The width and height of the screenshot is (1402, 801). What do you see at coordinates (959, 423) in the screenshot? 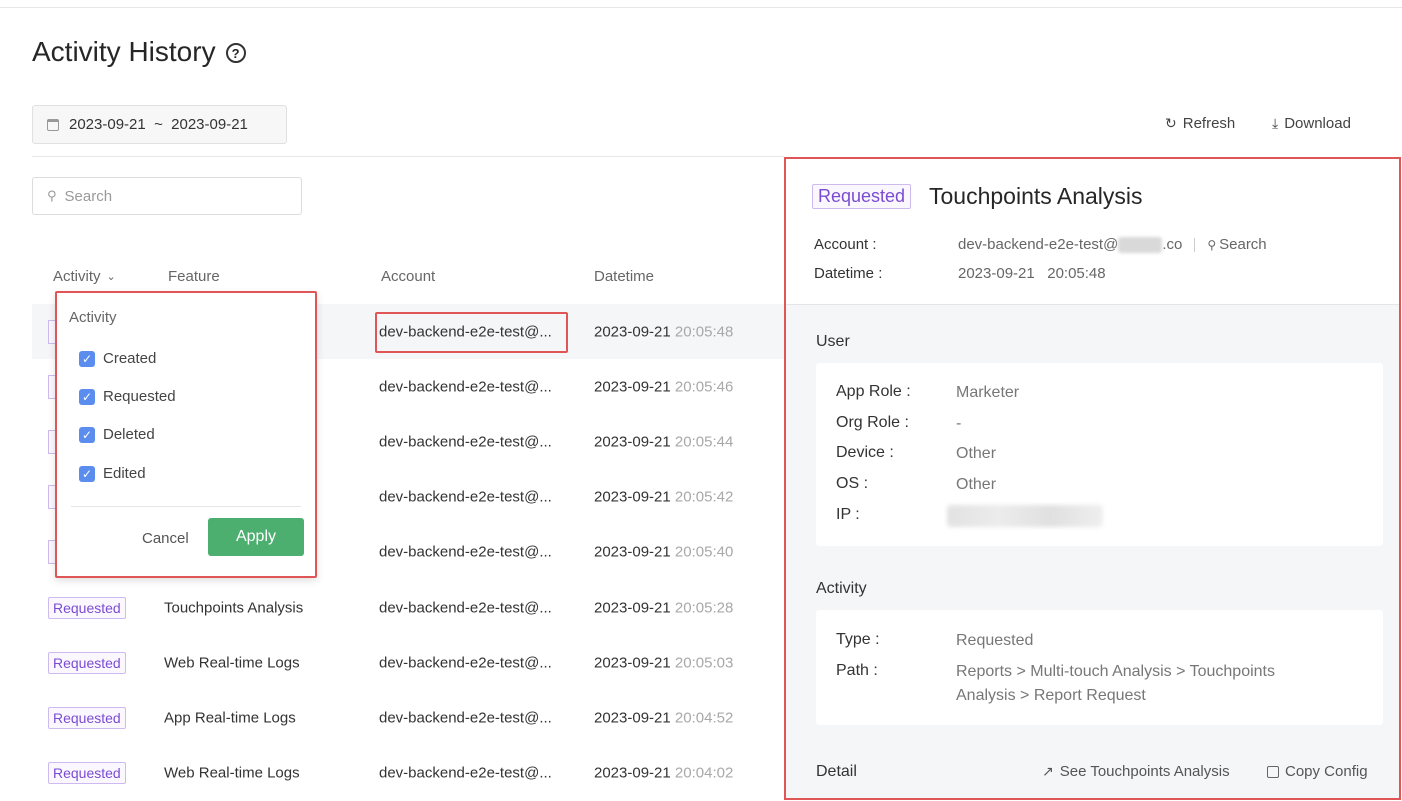
I see `org-role-value: -` at bounding box center [959, 423].